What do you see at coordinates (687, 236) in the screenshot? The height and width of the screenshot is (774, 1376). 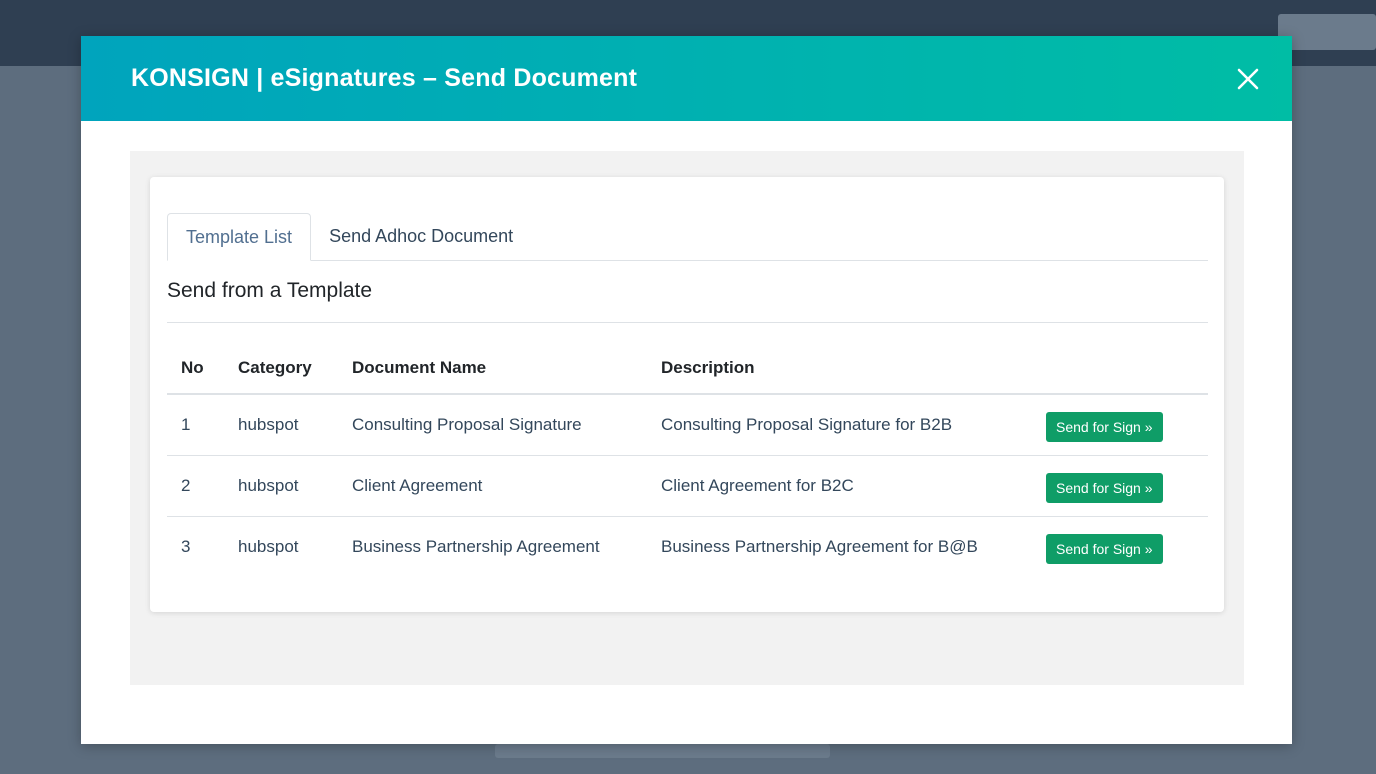 I see `tab-bar: Template List Send Adhoc Document` at bounding box center [687, 236].